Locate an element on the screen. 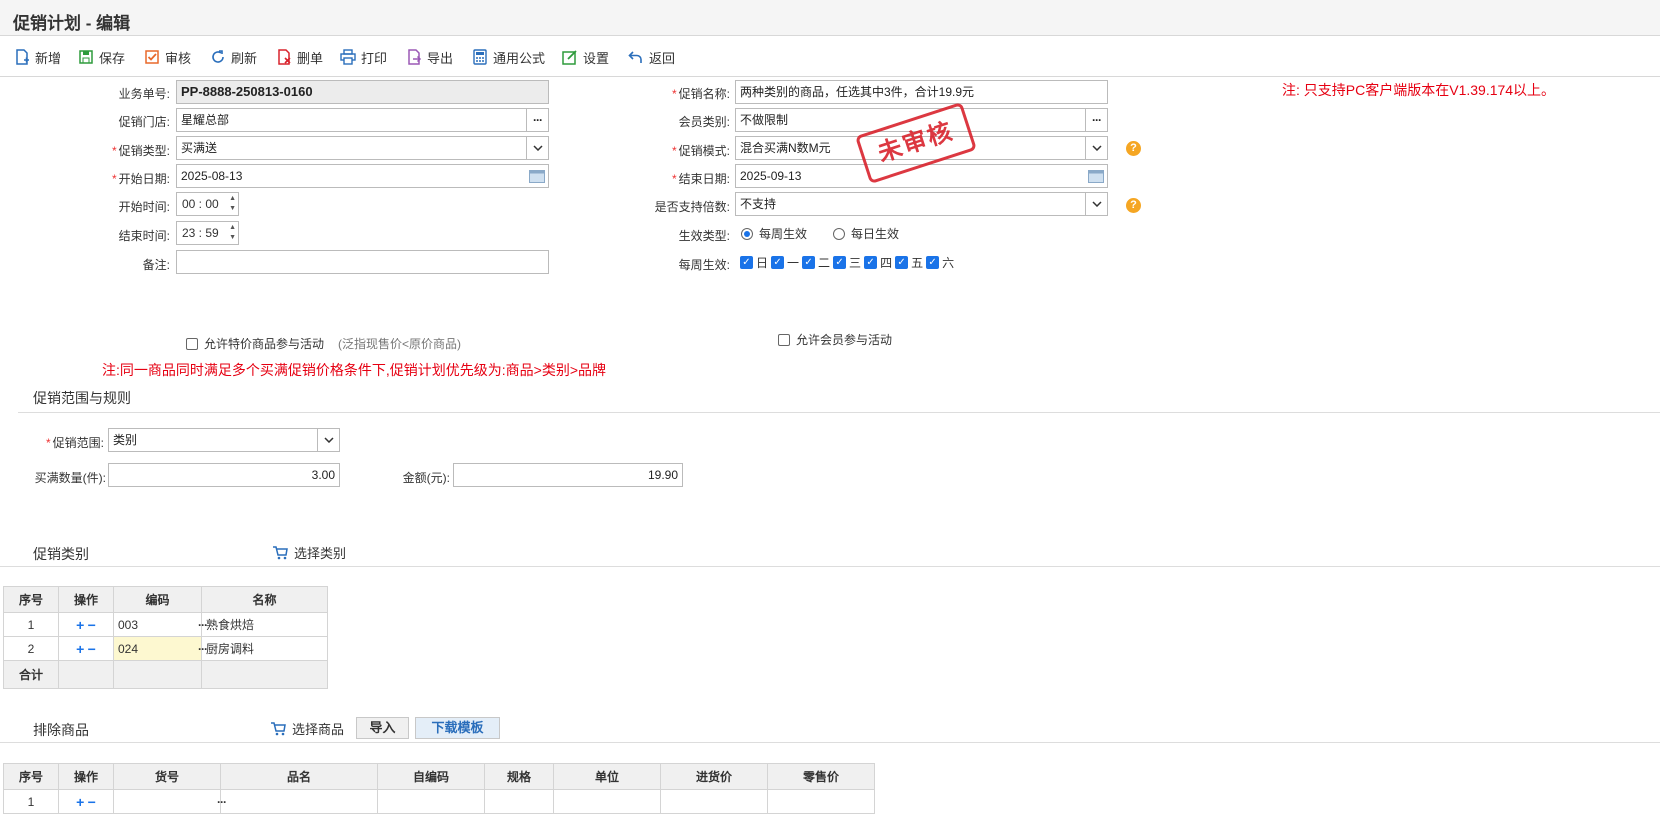  effect-daily-radio is located at coordinates (839, 233).